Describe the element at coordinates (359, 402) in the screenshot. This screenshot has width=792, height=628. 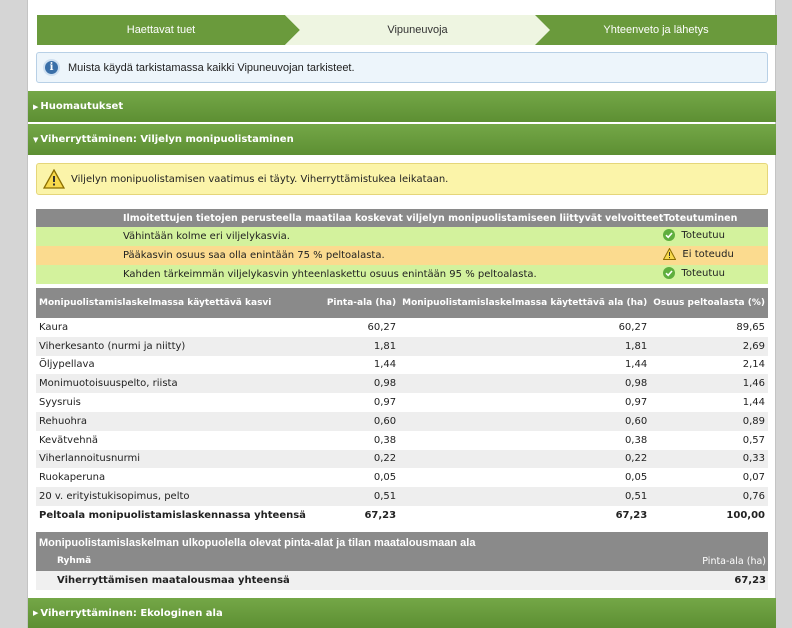
I see `crop-area: 0,97` at that location.